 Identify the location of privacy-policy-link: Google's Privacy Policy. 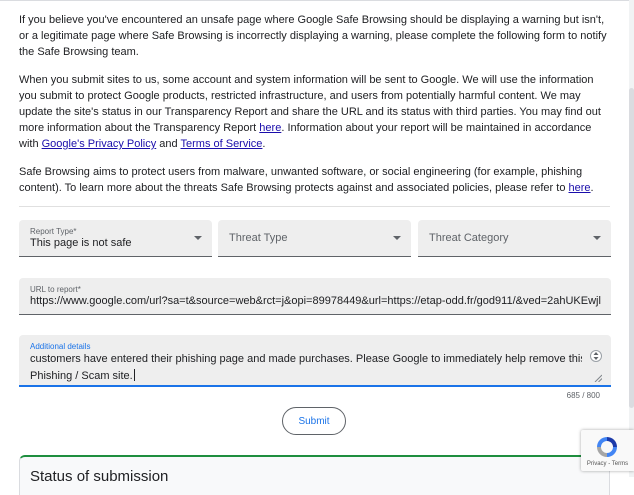
(99, 144).